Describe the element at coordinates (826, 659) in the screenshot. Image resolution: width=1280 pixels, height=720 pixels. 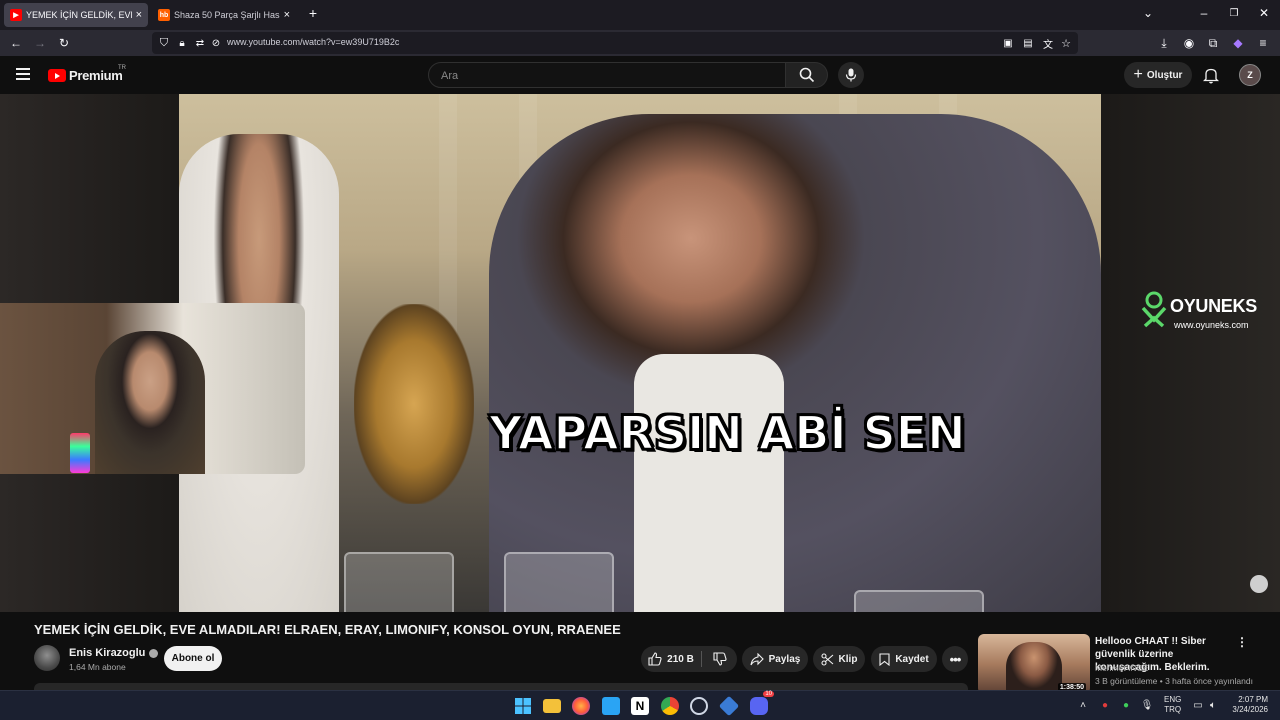
I see `scissors-icon` at that location.